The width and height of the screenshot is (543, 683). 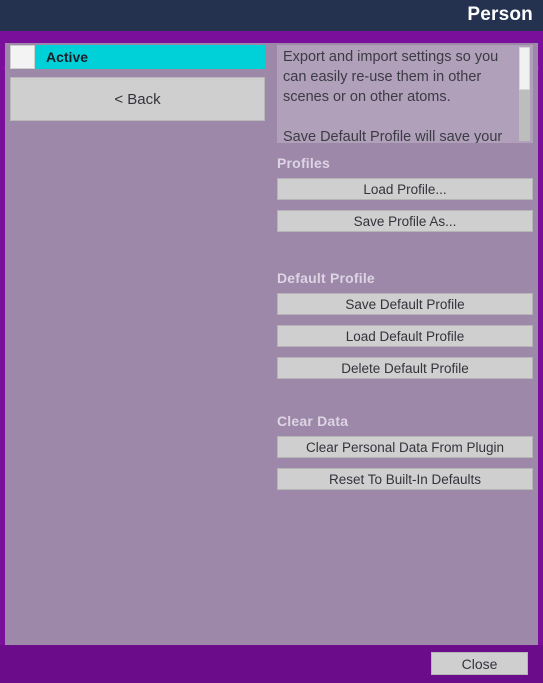 I want to click on section-title-clear-data: Clear Data, so click(x=313, y=421).